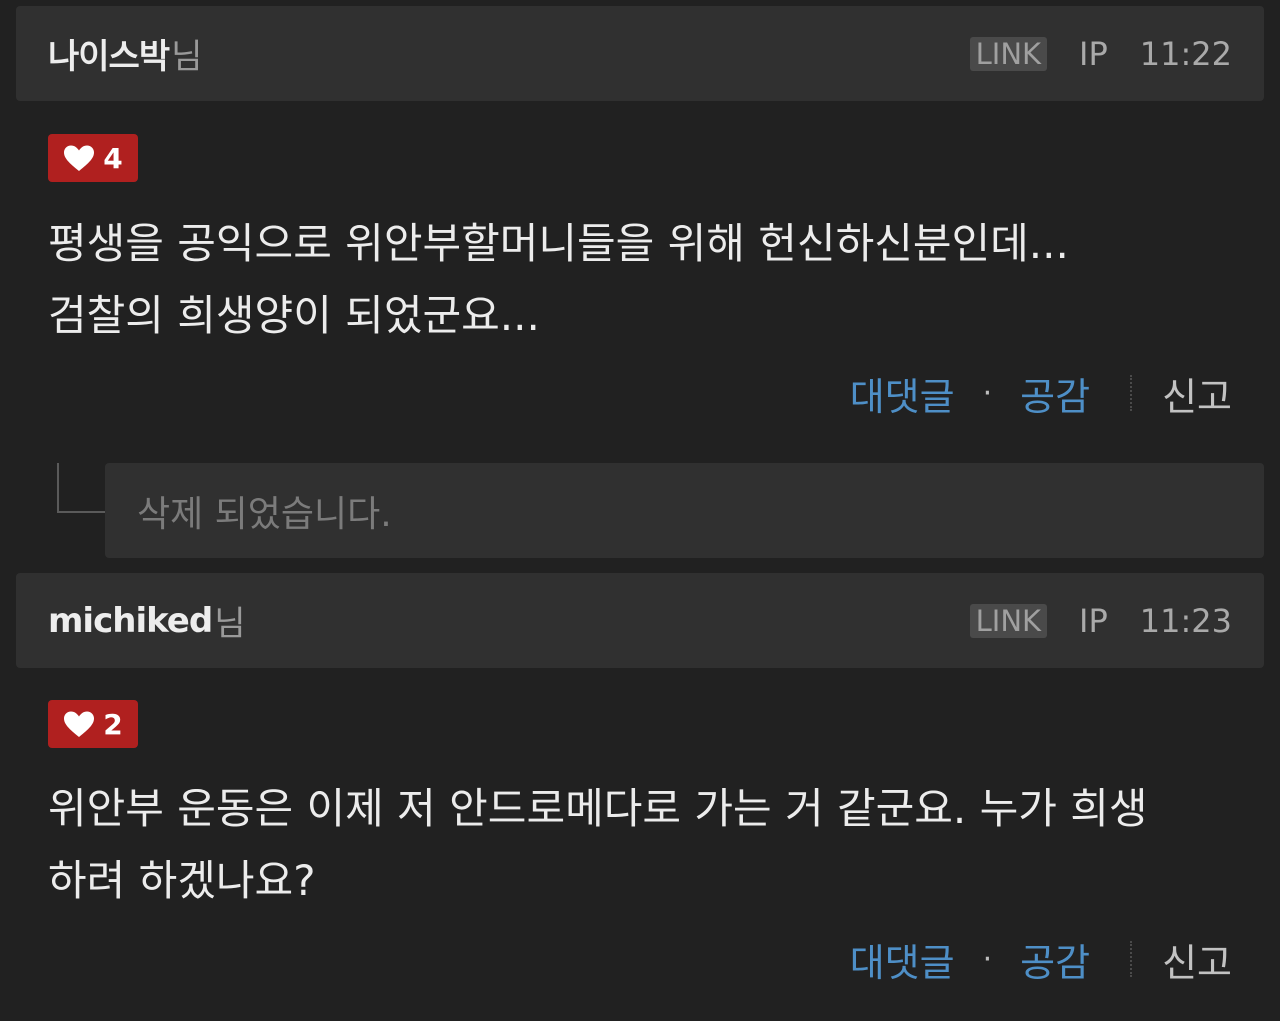 The height and width of the screenshot is (1021, 1280). What do you see at coordinates (113, 158) in the screenshot?
I see `like-count: 4` at bounding box center [113, 158].